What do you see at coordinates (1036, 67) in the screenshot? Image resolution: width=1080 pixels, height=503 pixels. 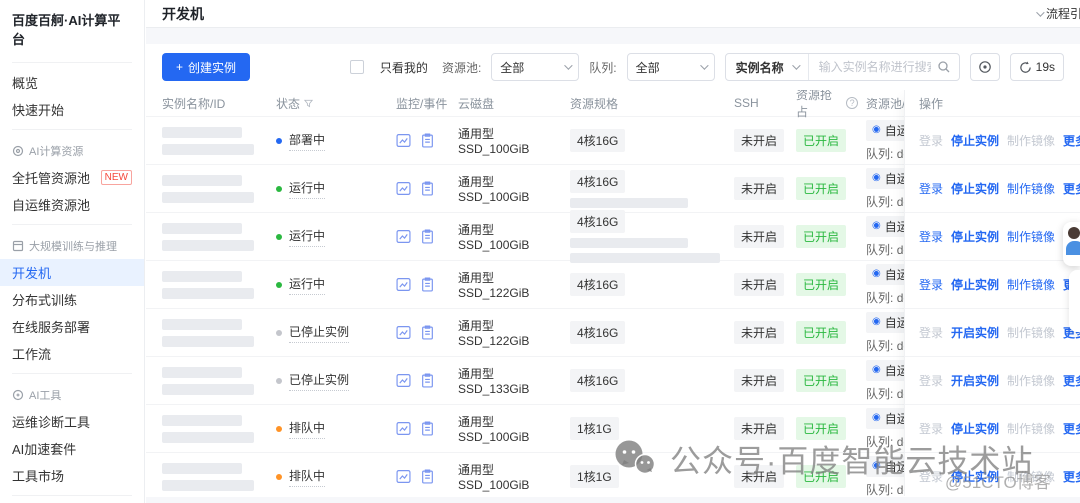 I see `auto-refresh-button: 19s` at bounding box center [1036, 67].